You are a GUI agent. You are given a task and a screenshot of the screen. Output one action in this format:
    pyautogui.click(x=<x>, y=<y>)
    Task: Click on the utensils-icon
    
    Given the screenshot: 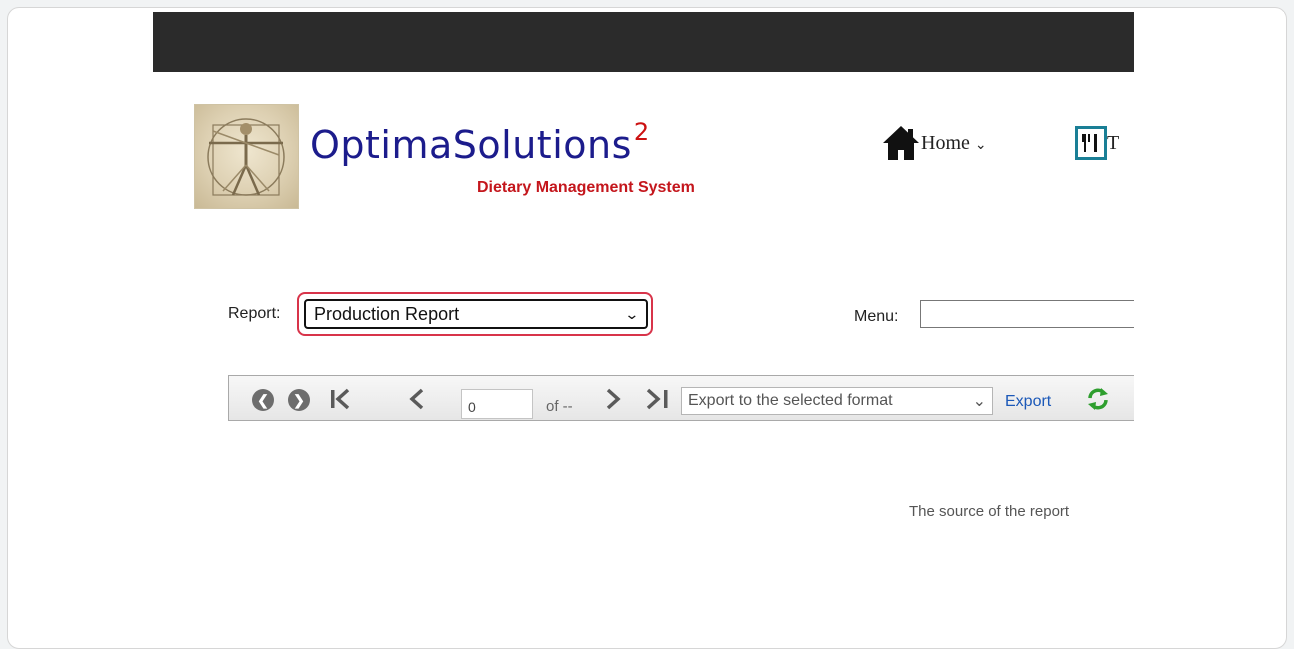 What is the action you would take?
    pyautogui.click(x=1091, y=143)
    